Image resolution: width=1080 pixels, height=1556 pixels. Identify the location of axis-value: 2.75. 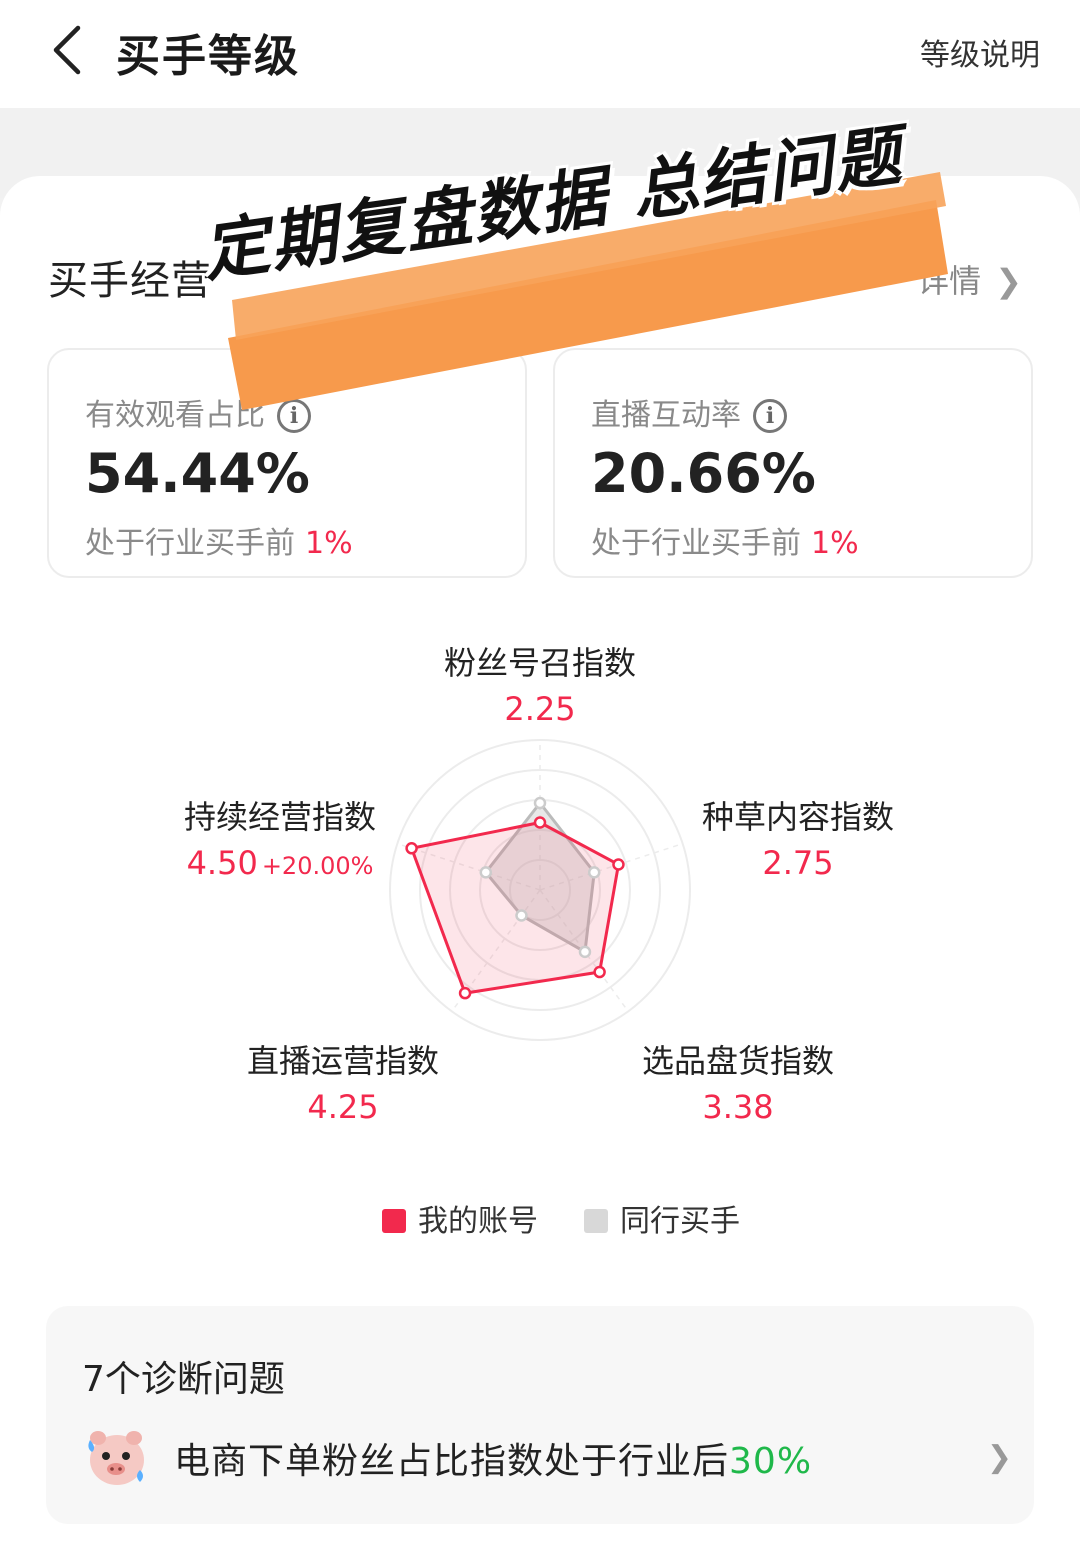
(798, 863).